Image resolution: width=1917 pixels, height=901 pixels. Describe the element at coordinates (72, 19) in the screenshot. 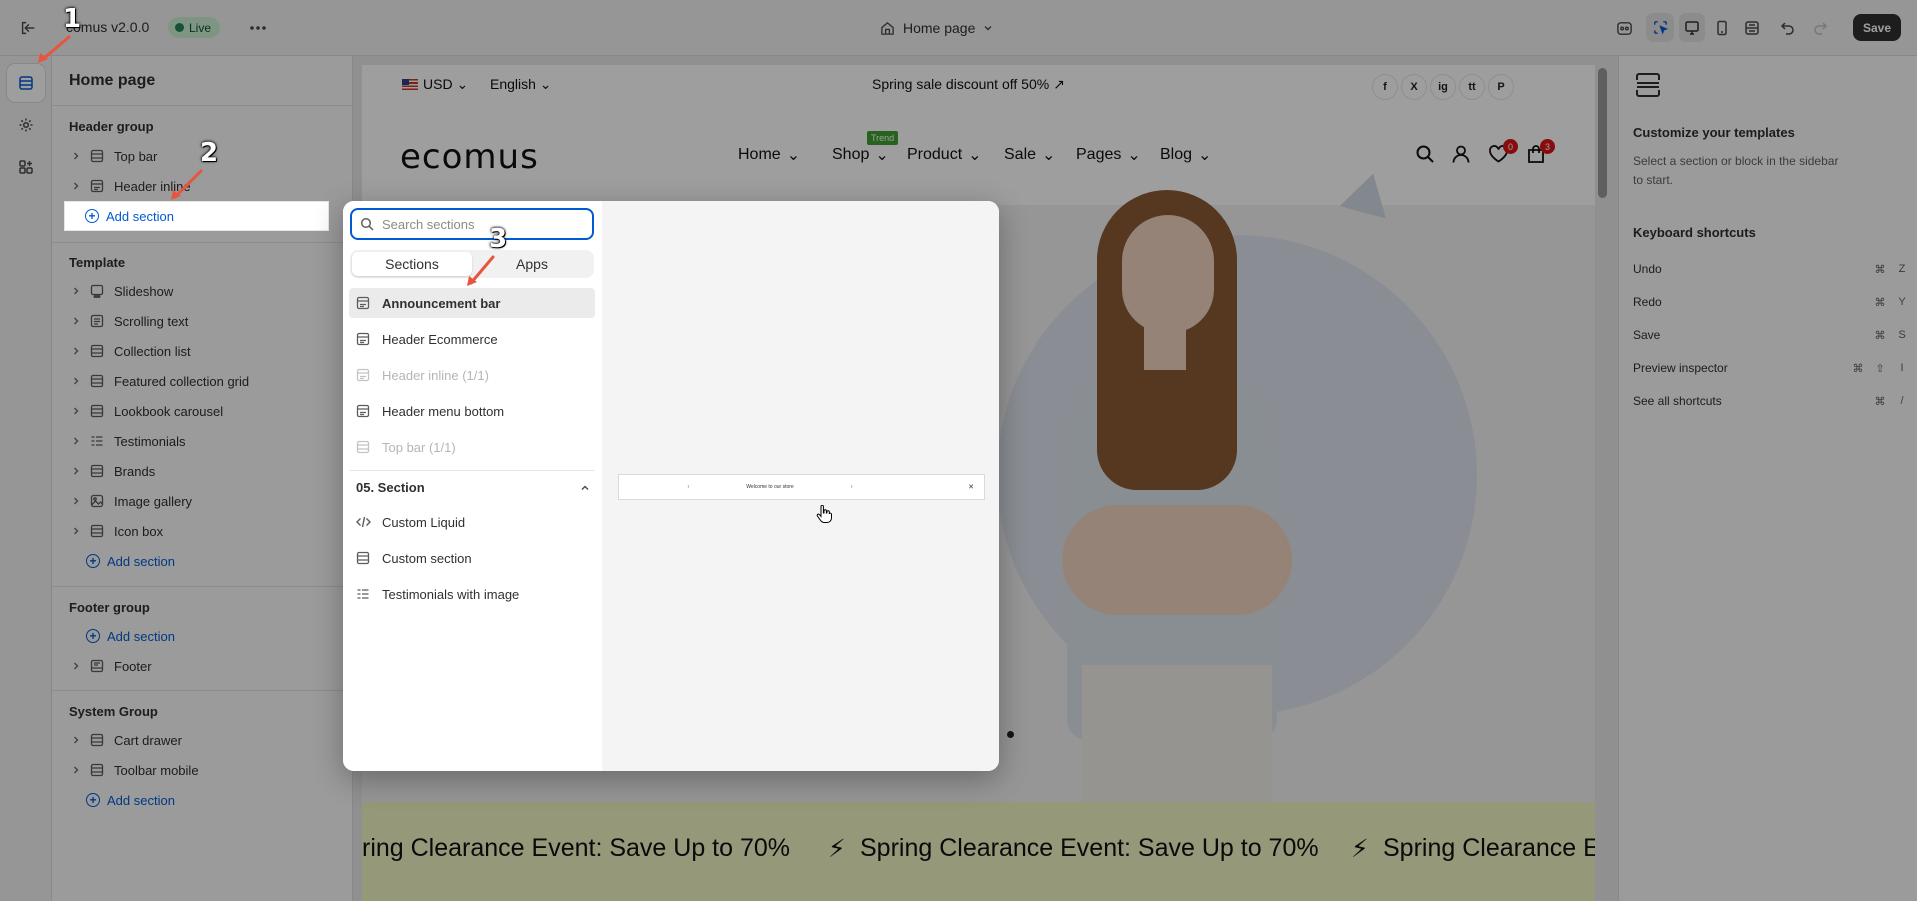

I see `step-annotation-1: 1` at that location.